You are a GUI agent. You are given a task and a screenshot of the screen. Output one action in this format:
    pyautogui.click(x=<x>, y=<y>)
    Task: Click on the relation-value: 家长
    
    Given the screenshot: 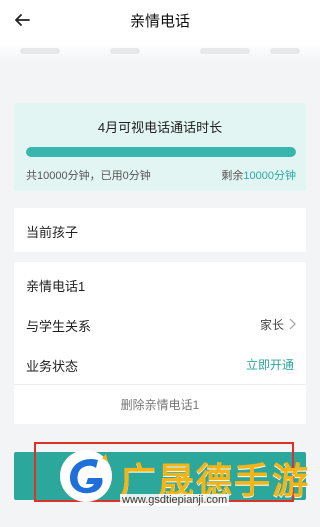 What is the action you would take?
    pyautogui.click(x=271, y=325)
    